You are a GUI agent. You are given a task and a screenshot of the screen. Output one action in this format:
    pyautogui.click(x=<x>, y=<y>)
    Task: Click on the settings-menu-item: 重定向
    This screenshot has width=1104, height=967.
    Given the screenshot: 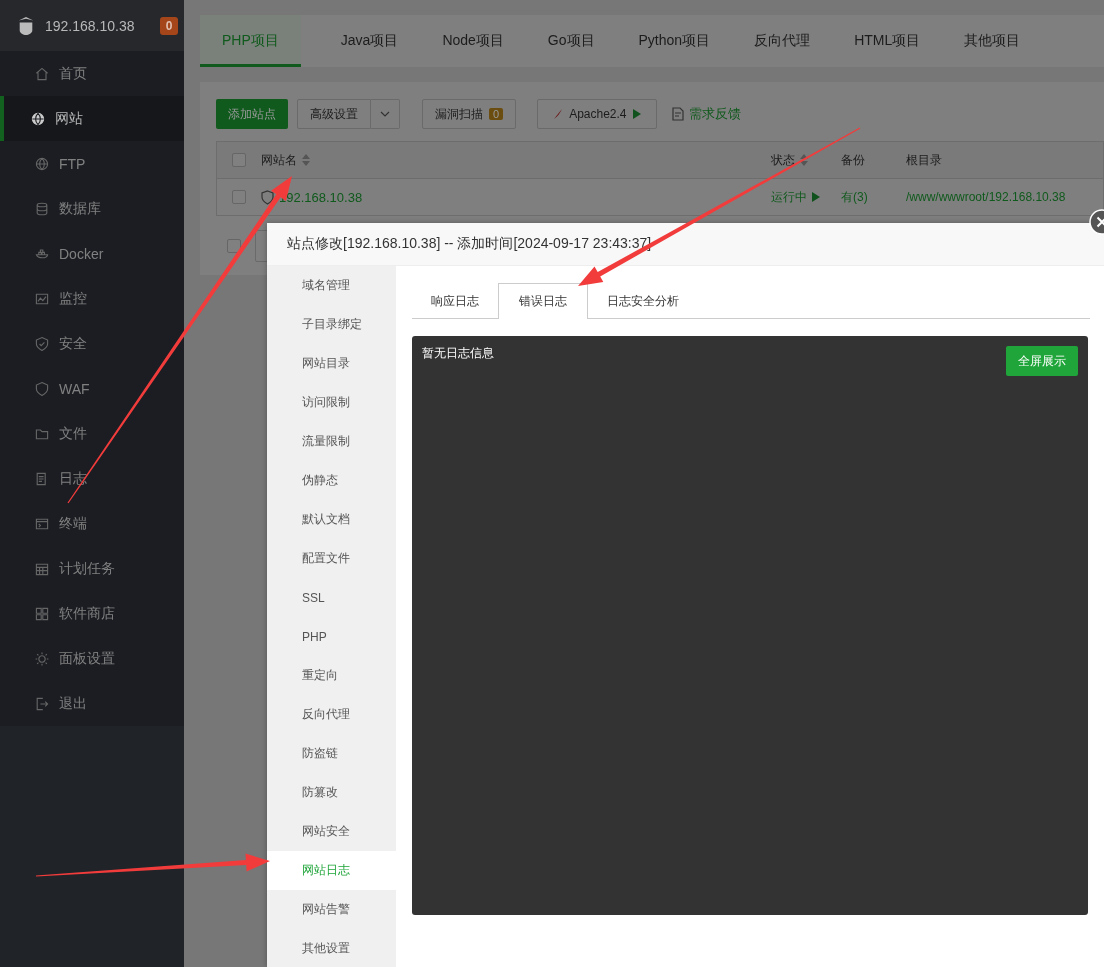 What is the action you would take?
    pyautogui.click(x=331, y=675)
    